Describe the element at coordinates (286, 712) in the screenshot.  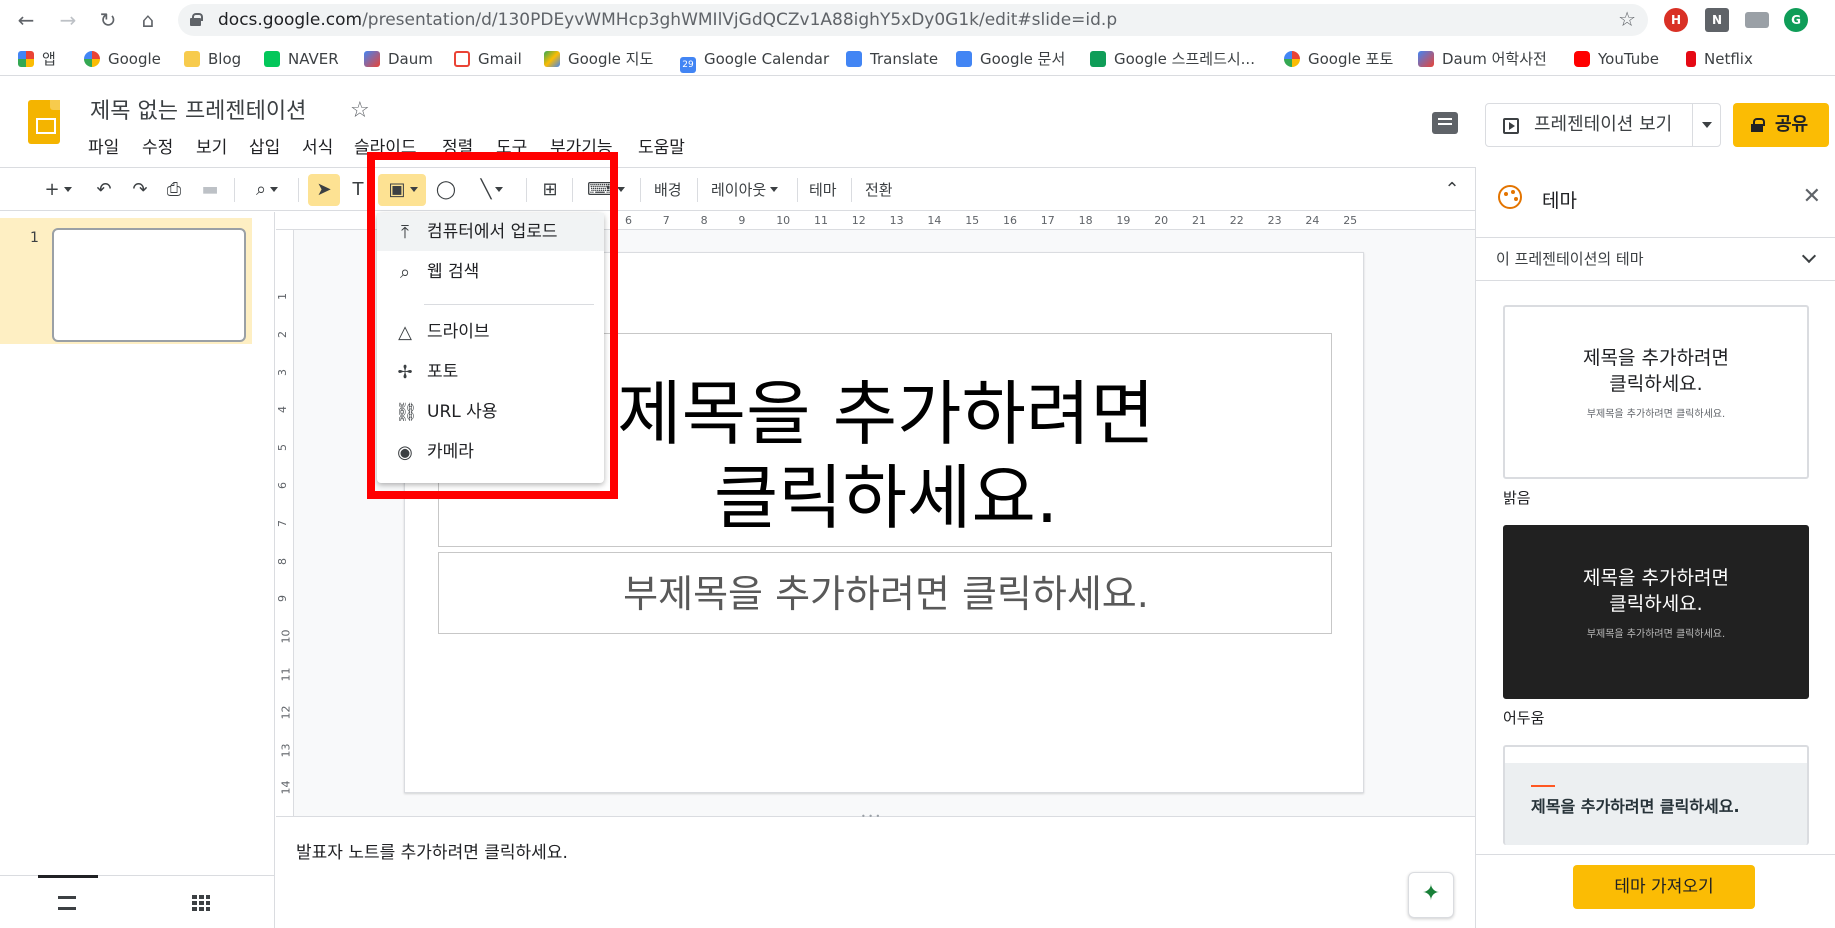
I see `ruler-tick-label: 12` at that location.